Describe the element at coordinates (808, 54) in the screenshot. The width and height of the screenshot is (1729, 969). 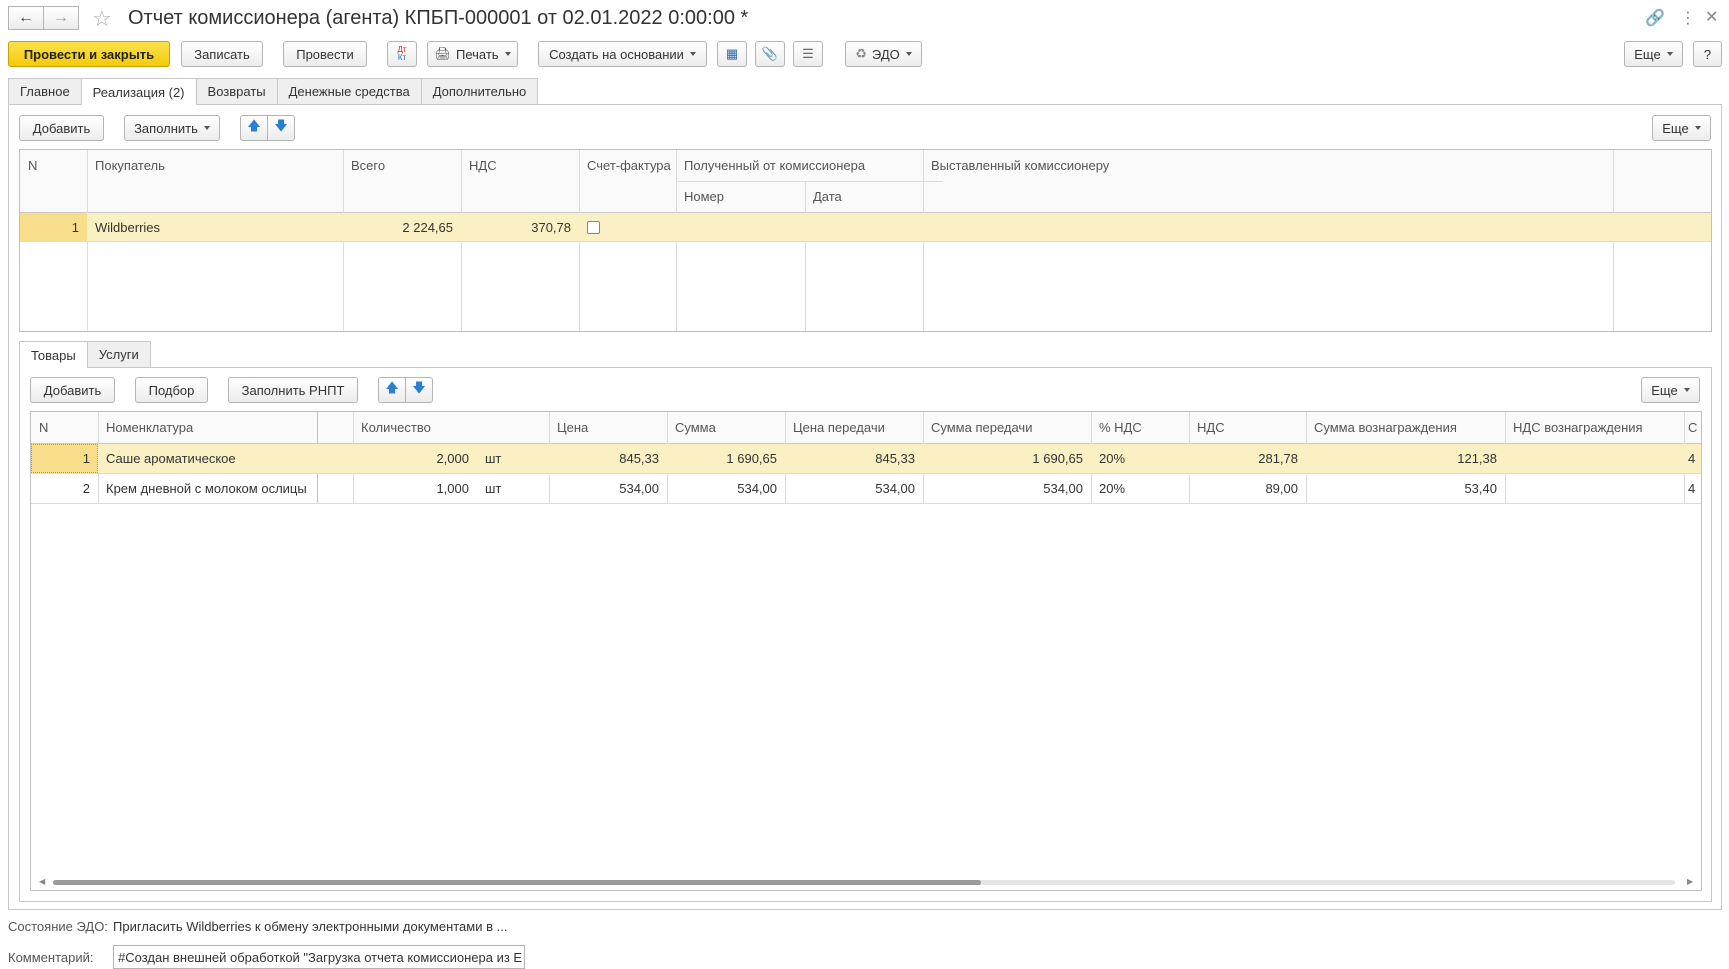
I see `document-list-button: ☰` at that location.